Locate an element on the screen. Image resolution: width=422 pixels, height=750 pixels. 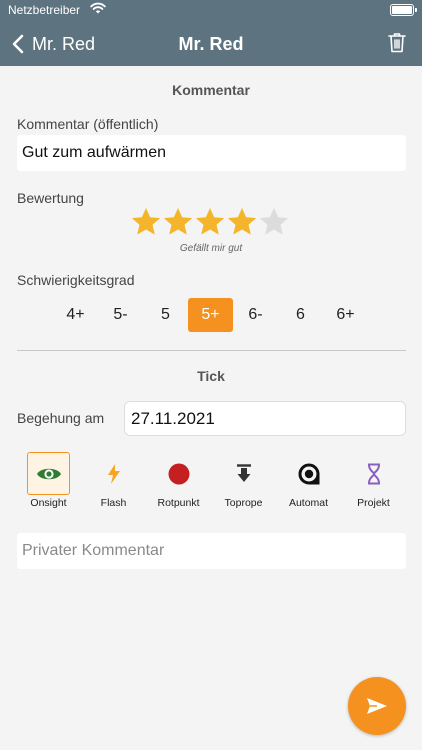
tick-type-rotpunkt: Rotpunkt is located at coordinates (178, 483).